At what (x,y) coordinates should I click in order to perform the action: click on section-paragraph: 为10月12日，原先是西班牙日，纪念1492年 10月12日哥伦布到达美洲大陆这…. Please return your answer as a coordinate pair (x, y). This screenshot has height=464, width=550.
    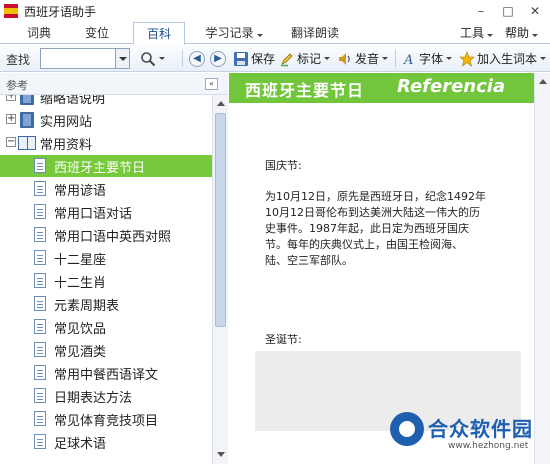
    Looking at the image, I should click on (385, 229).